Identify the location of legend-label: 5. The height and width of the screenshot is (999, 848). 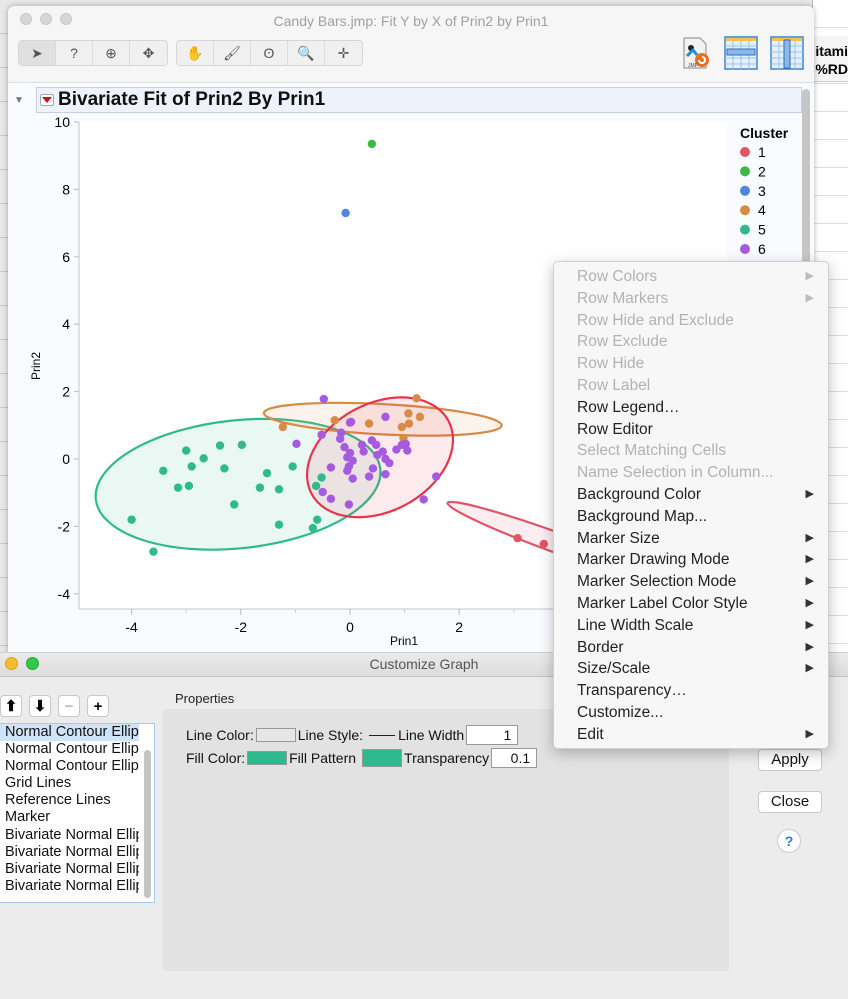
(762, 230).